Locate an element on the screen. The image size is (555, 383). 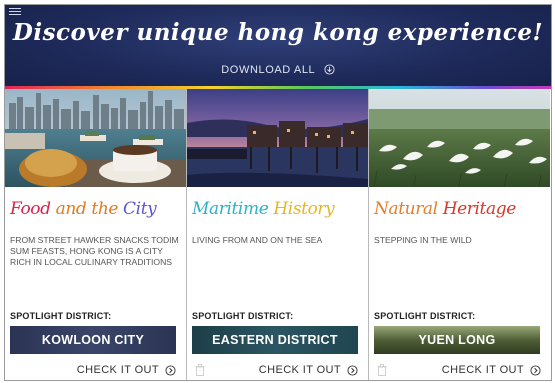
card-title: Food and the City is located at coordinates (83, 209).